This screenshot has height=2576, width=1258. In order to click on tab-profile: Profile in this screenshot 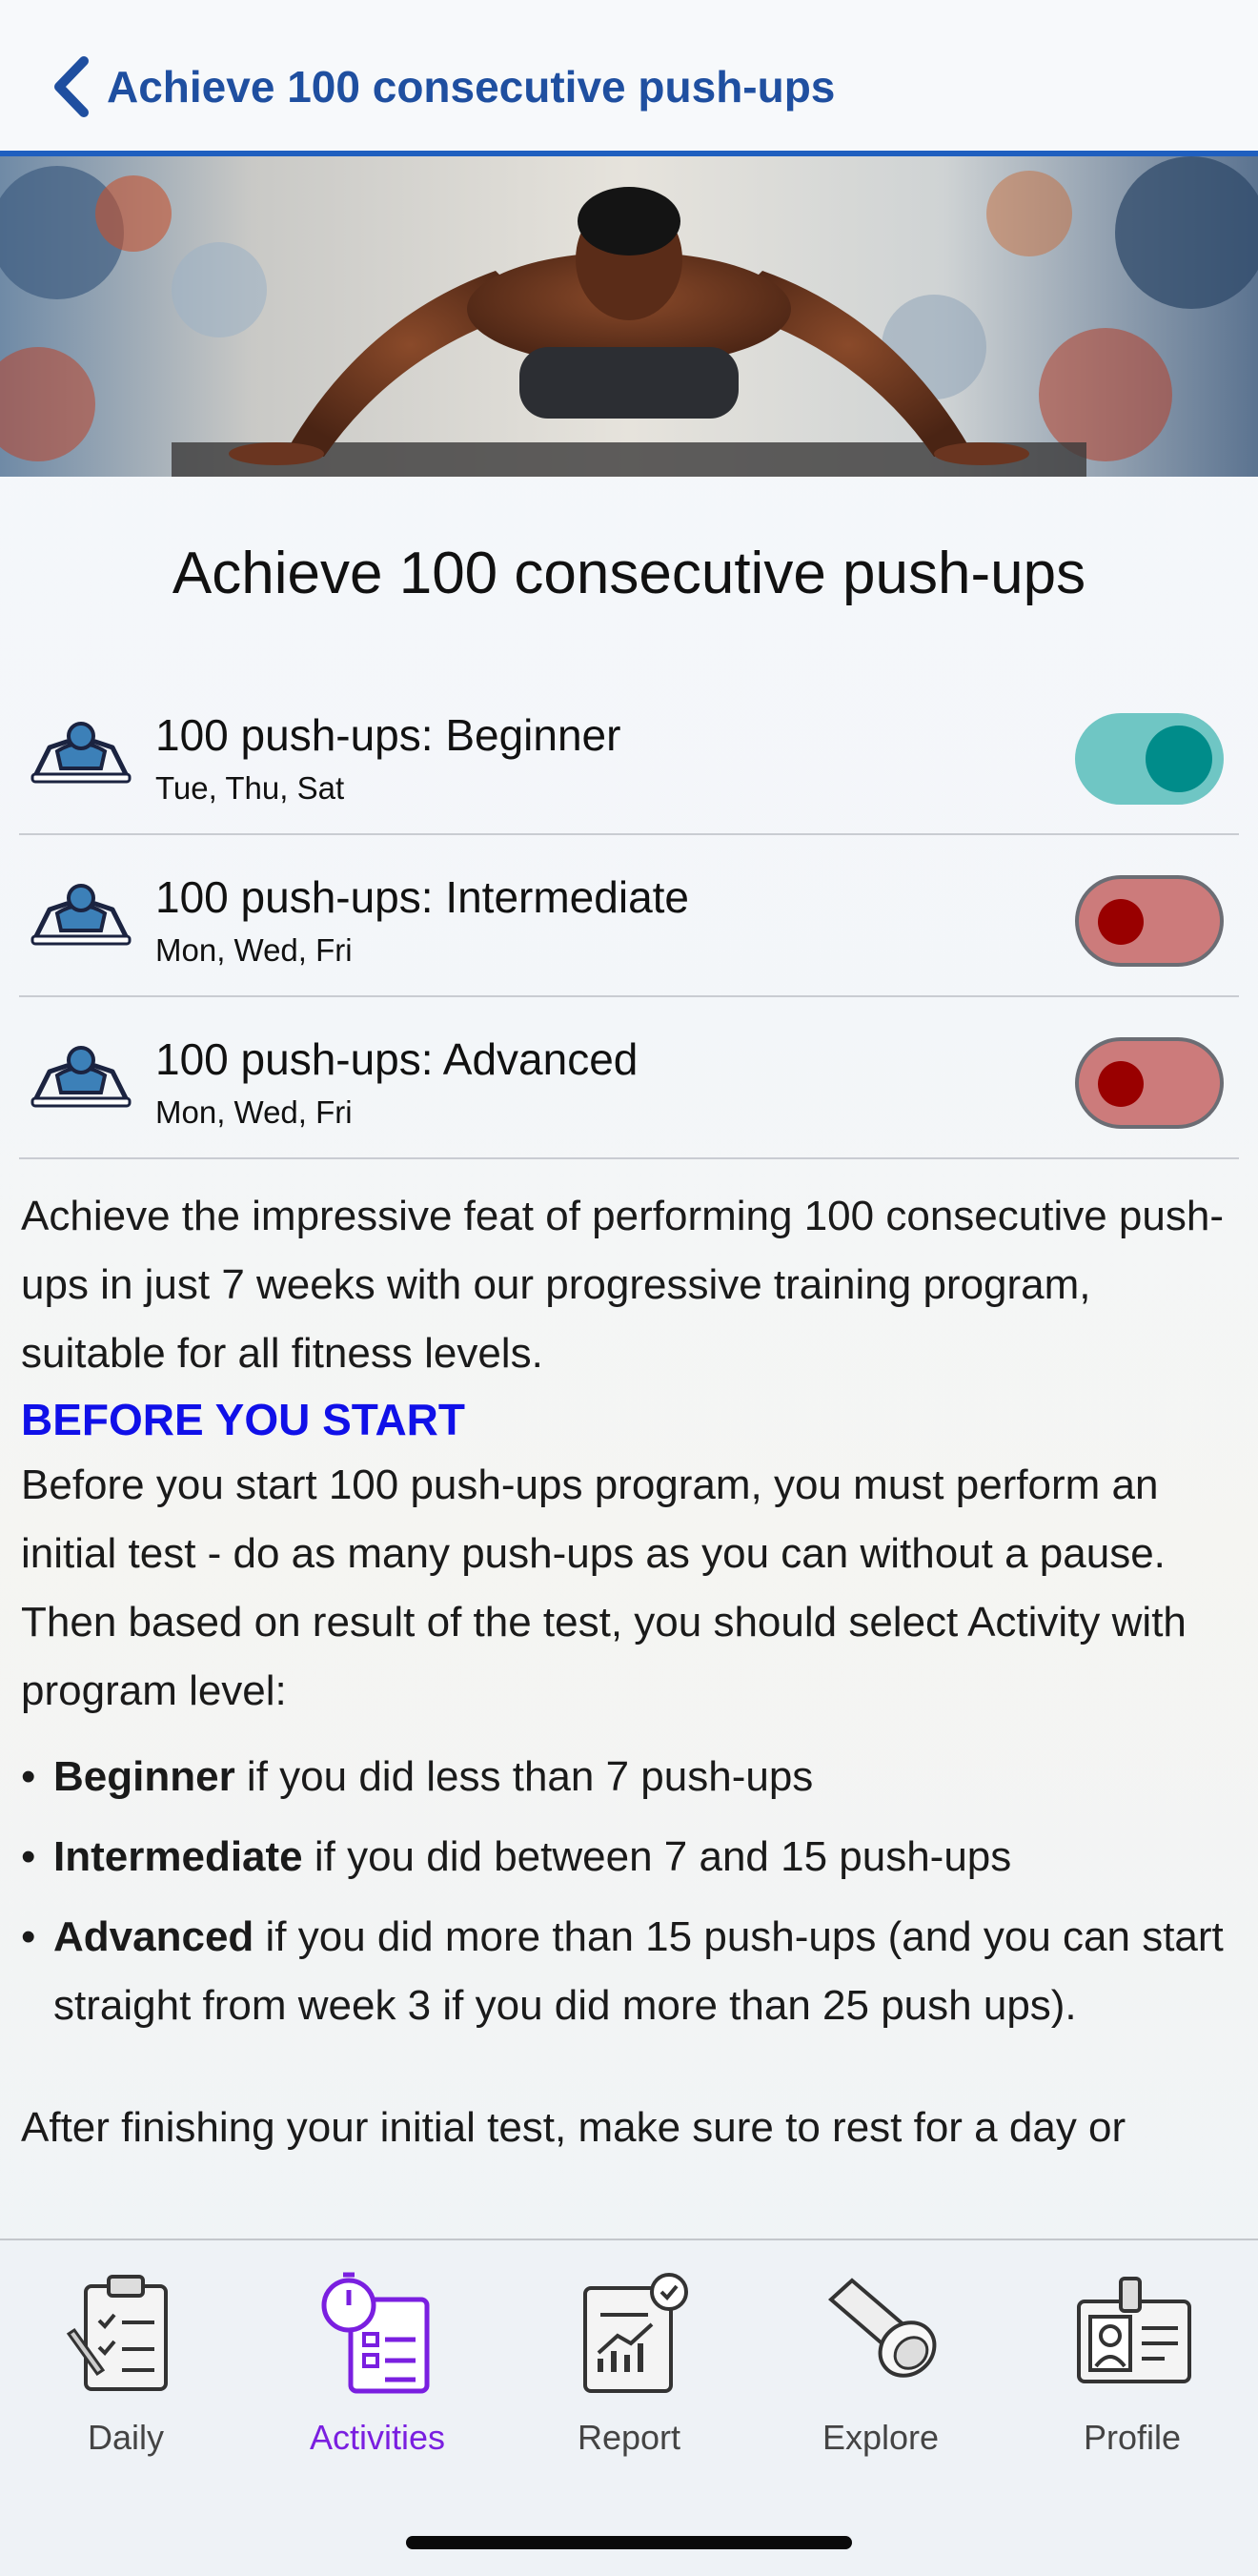, I will do `click(1132, 2360)`.